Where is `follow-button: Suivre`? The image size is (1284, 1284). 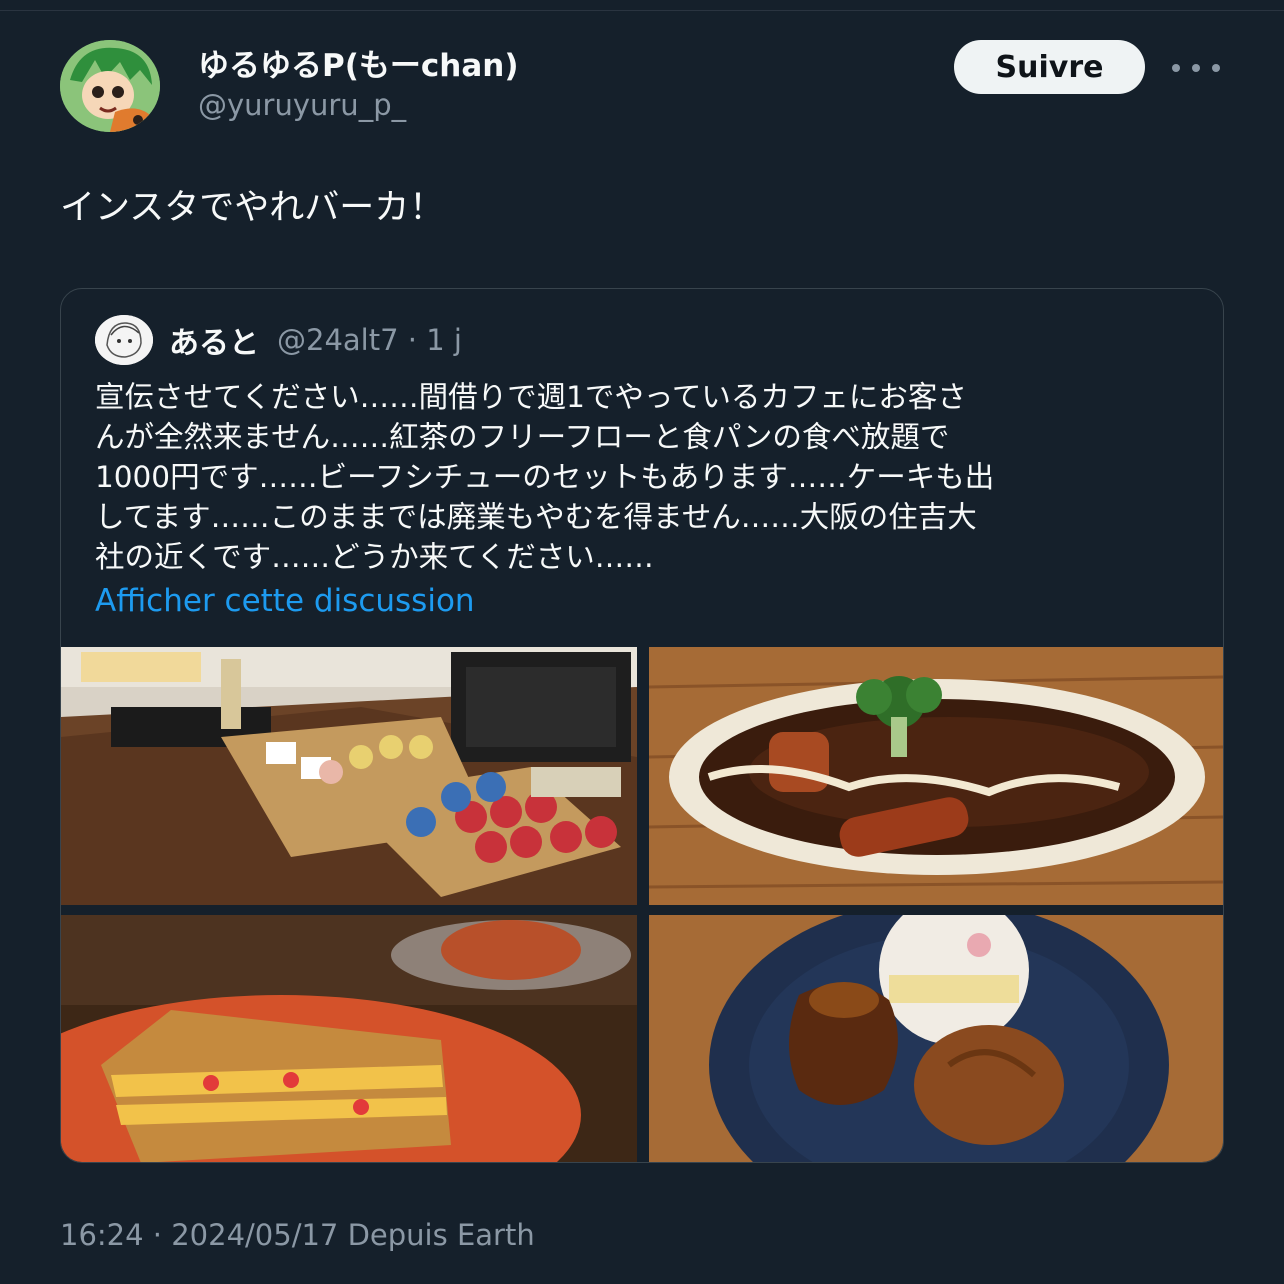
follow-button: Suivre is located at coordinates (1049, 67).